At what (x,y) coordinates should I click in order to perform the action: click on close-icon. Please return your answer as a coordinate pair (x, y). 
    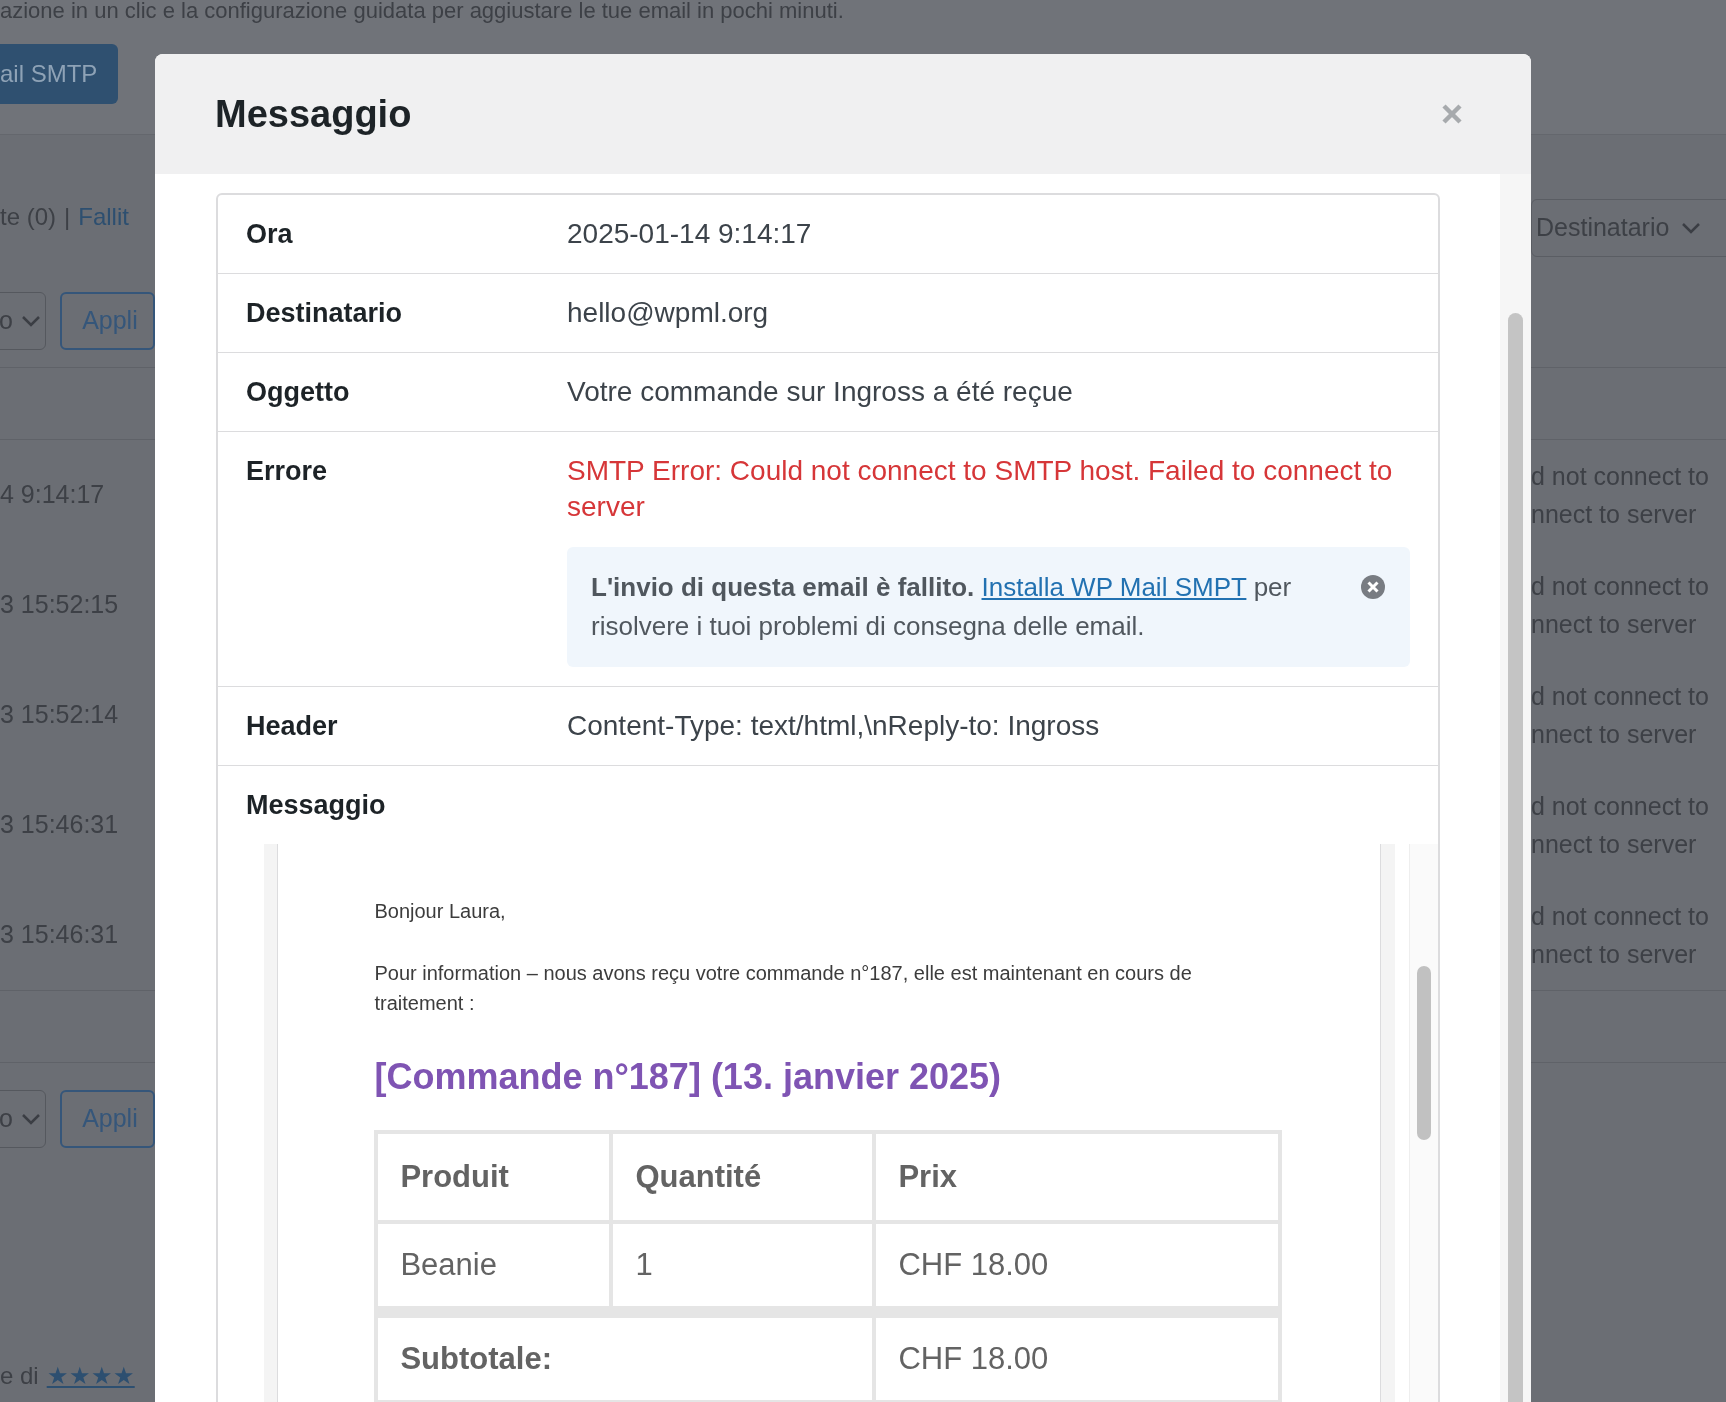
    Looking at the image, I should click on (1452, 114).